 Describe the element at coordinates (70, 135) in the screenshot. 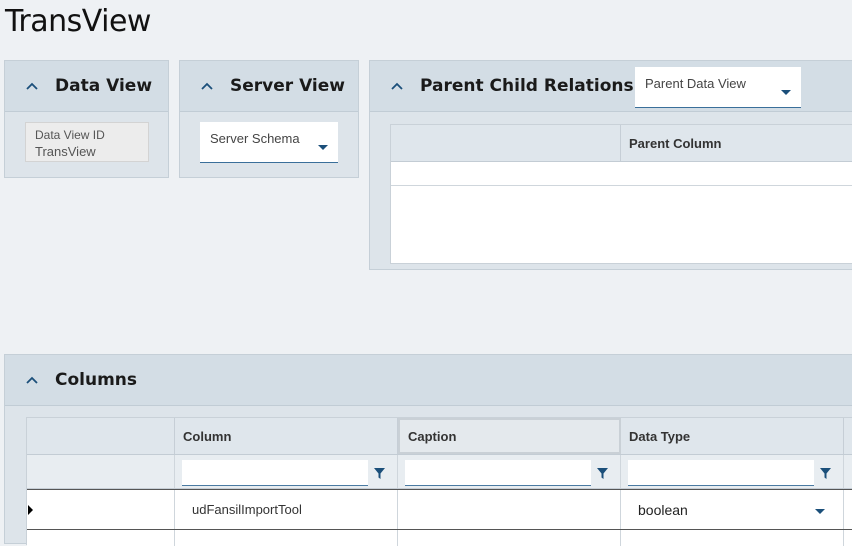

I see `data-view-id-label: Data View ID` at that location.